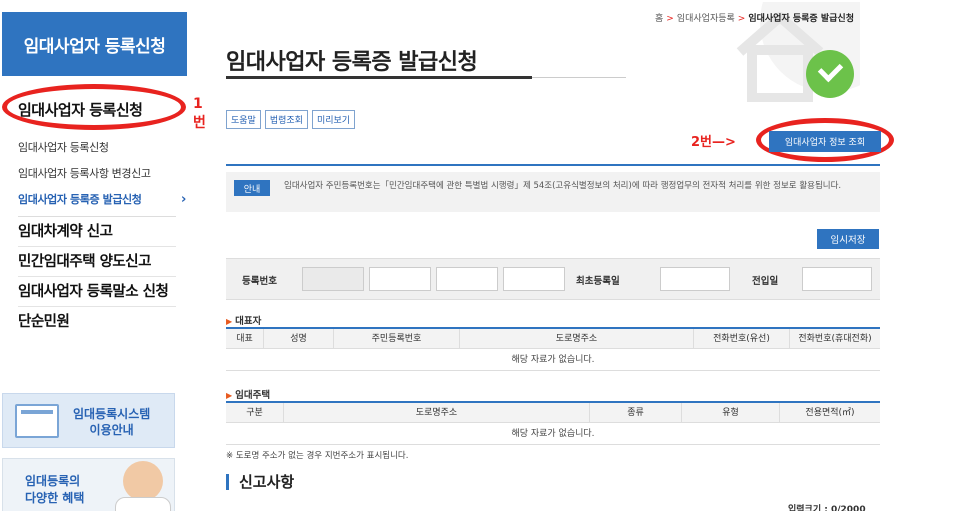 Image resolution: width=966 pixels, height=511 pixels. Describe the element at coordinates (88, 484) in the screenshot. I see `banner-benefits: 임대등록의 다양한 혜택` at that location.